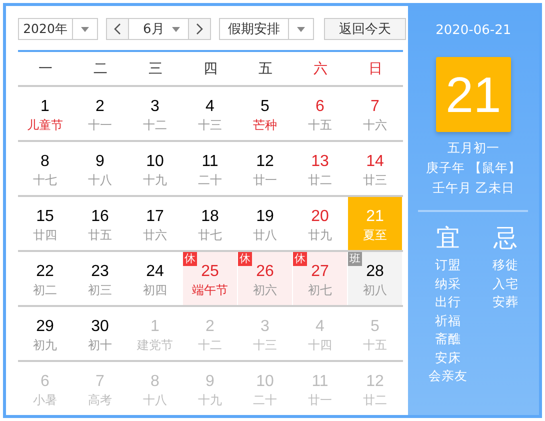  Describe the element at coordinates (320, 272) in the screenshot. I see `day-number: 27` at that location.